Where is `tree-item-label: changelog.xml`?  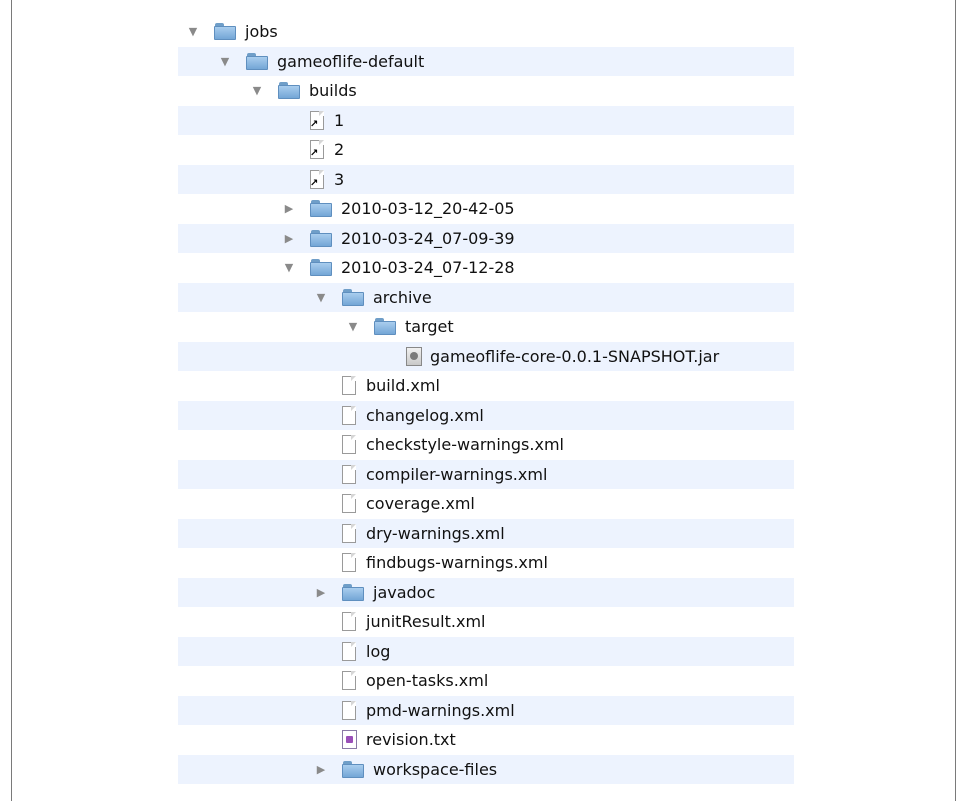 tree-item-label: changelog.xml is located at coordinates (425, 415).